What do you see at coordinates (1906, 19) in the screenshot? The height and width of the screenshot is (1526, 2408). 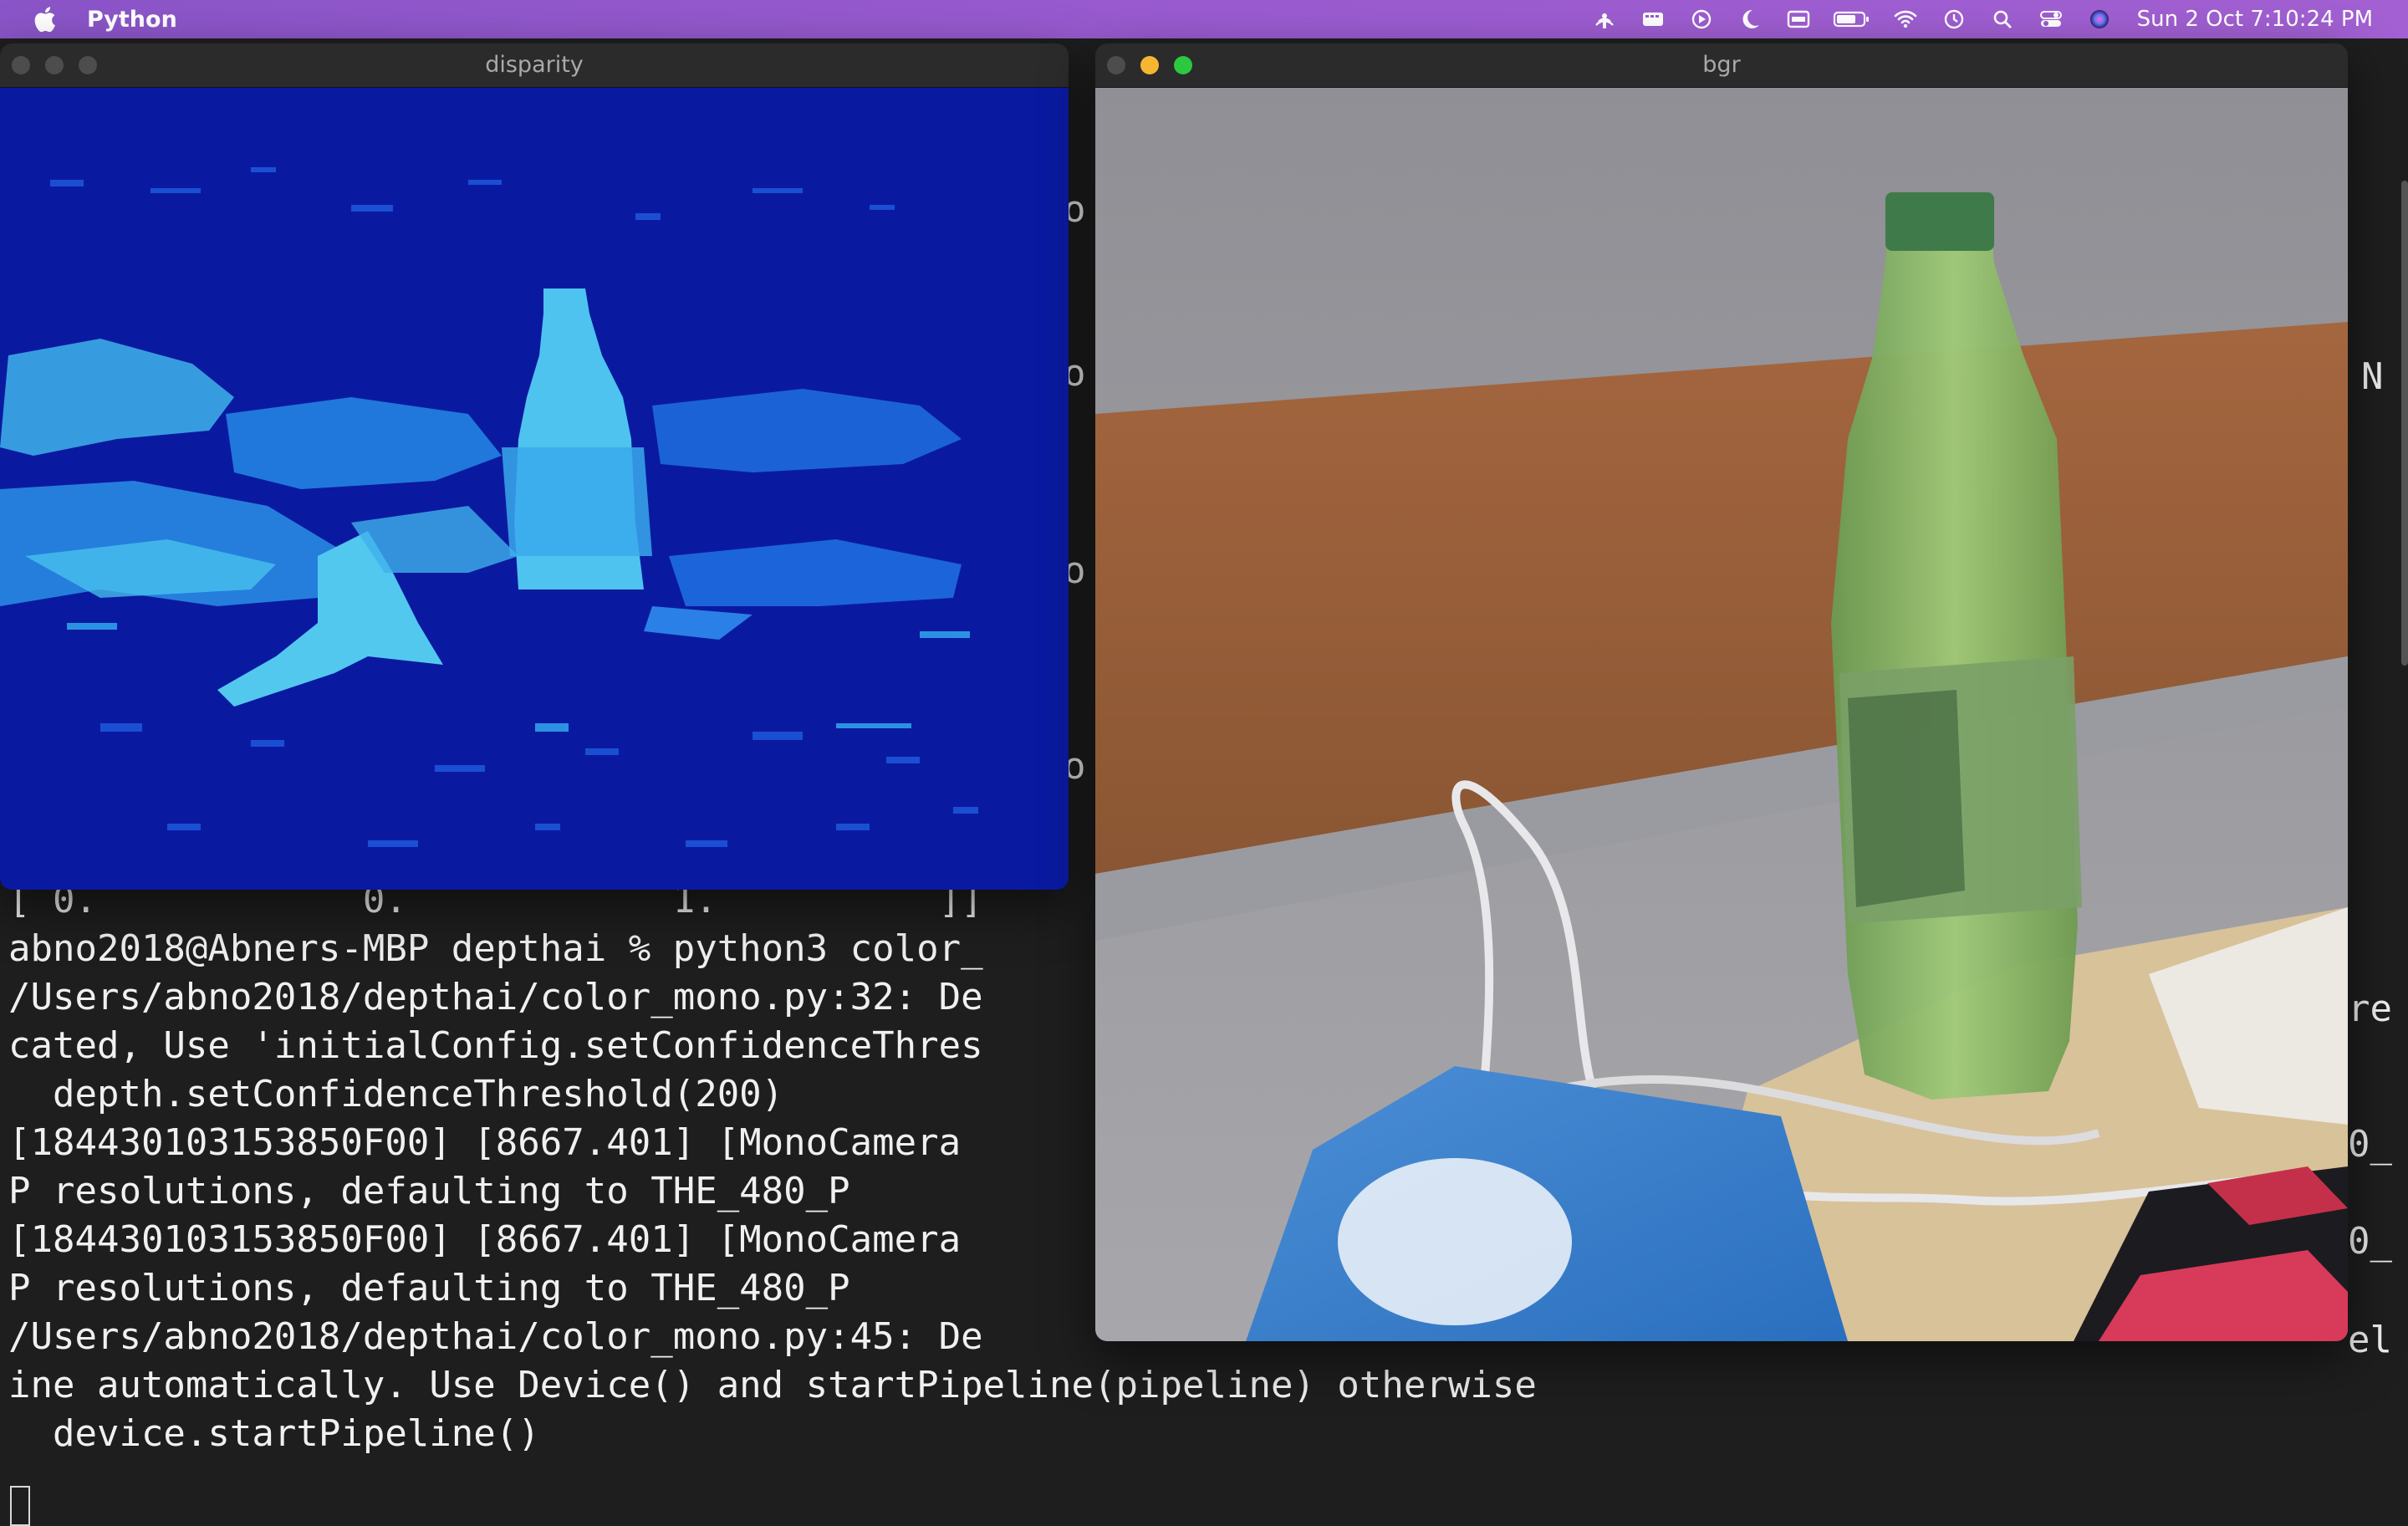 I see `wifi-icon` at bounding box center [1906, 19].